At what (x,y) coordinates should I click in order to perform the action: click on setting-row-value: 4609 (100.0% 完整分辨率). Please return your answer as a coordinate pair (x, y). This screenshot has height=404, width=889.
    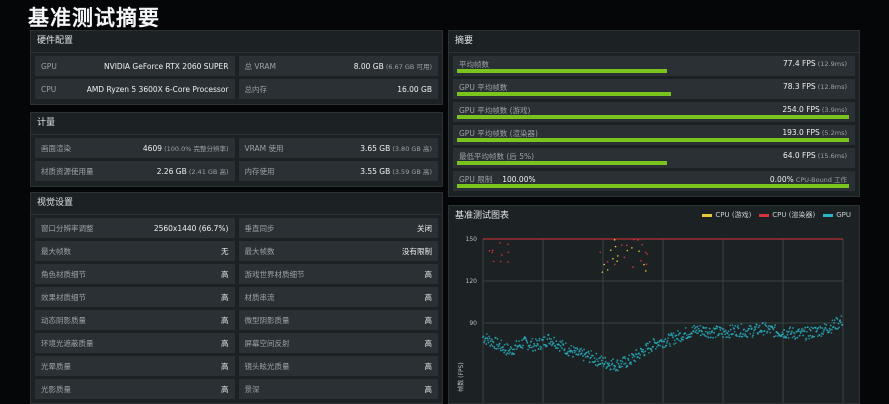
    Looking at the image, I should click on (185, 148).